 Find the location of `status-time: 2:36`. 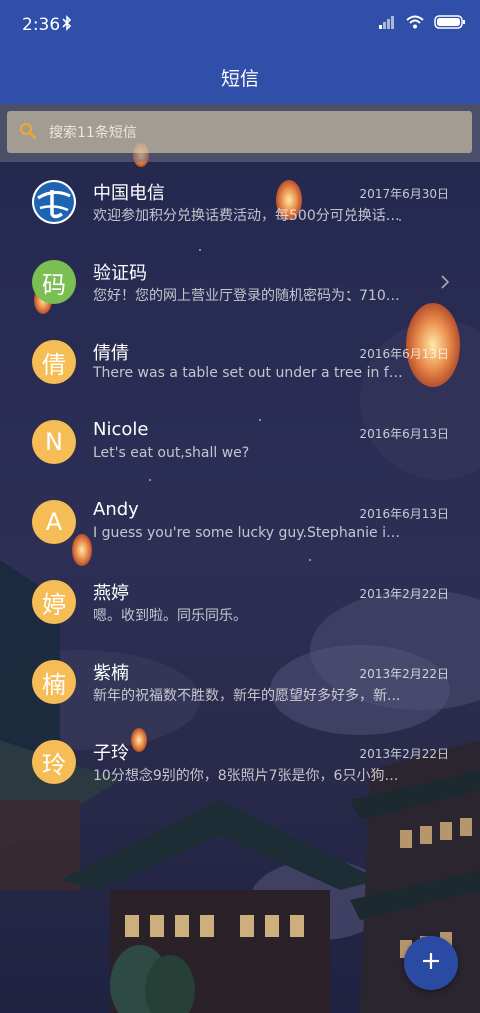

status-time: 2:36 is located at coordinates (41, 25).